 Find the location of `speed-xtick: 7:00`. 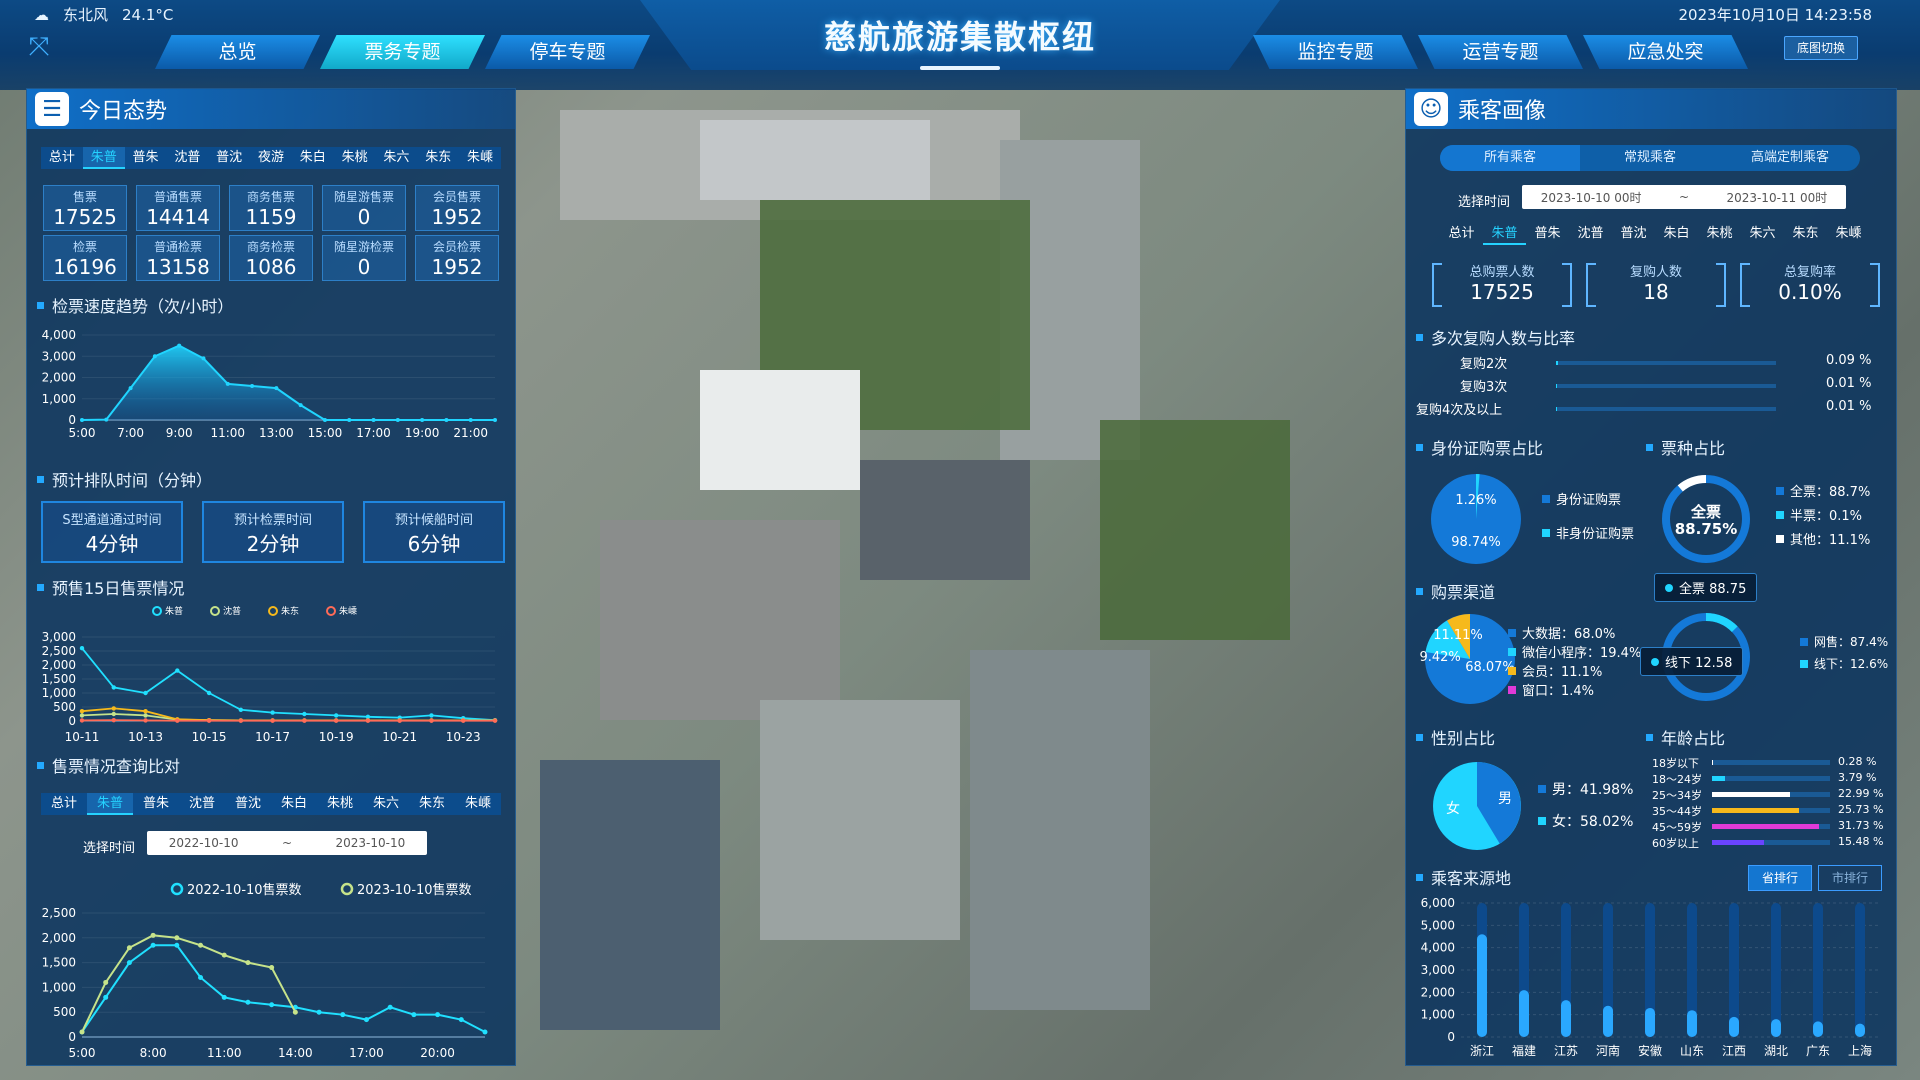

speed-xtick: 7:00 is located at coordinates (130, 433).